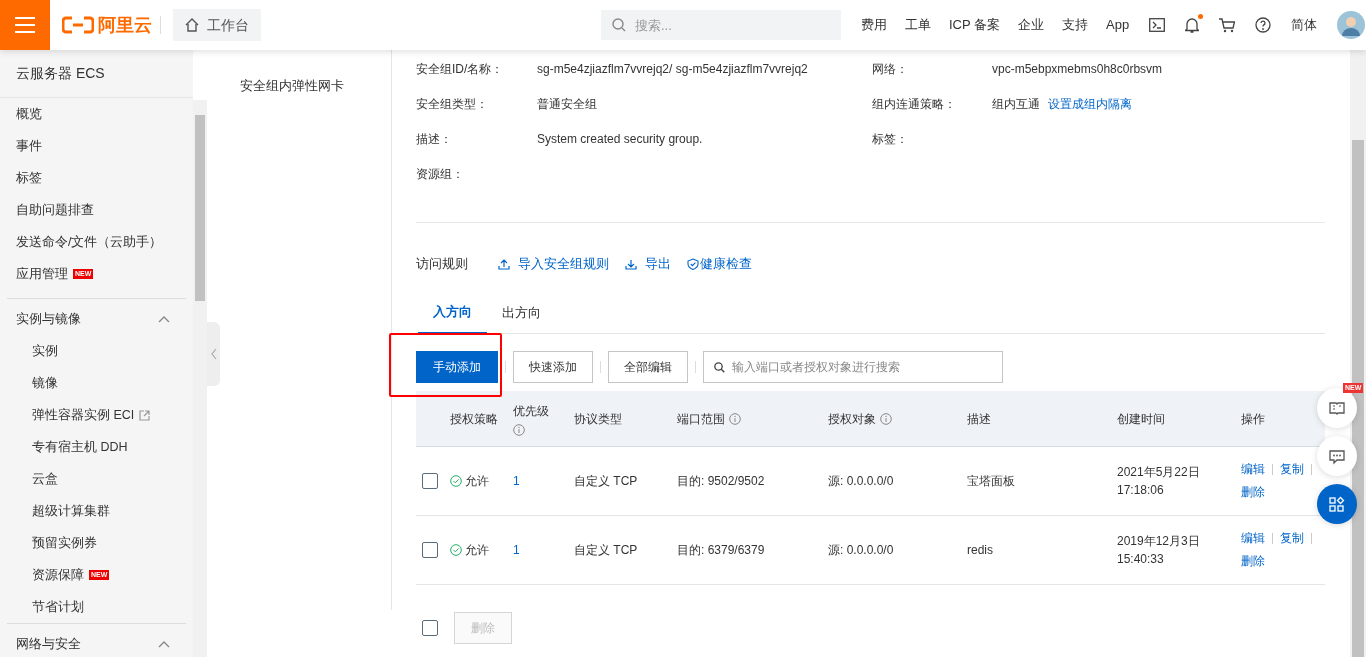 The width and height of the screenshot is (1366, 657). Describe the element at coordinates (890, 139) in the screenshot. I see `field-label: 标签：` at that location.